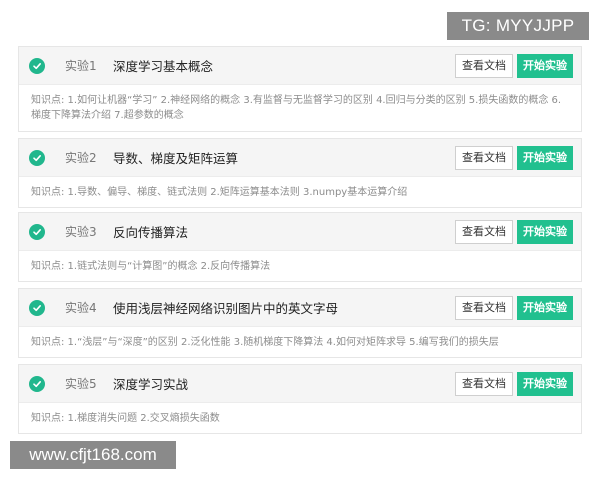 The width and height of the screenshot is (600, 480). What do you see at coordinates (151, 384) in the screenshot?
I see `experiment-title: 深度学习实战` at bounding box center [151, 384].